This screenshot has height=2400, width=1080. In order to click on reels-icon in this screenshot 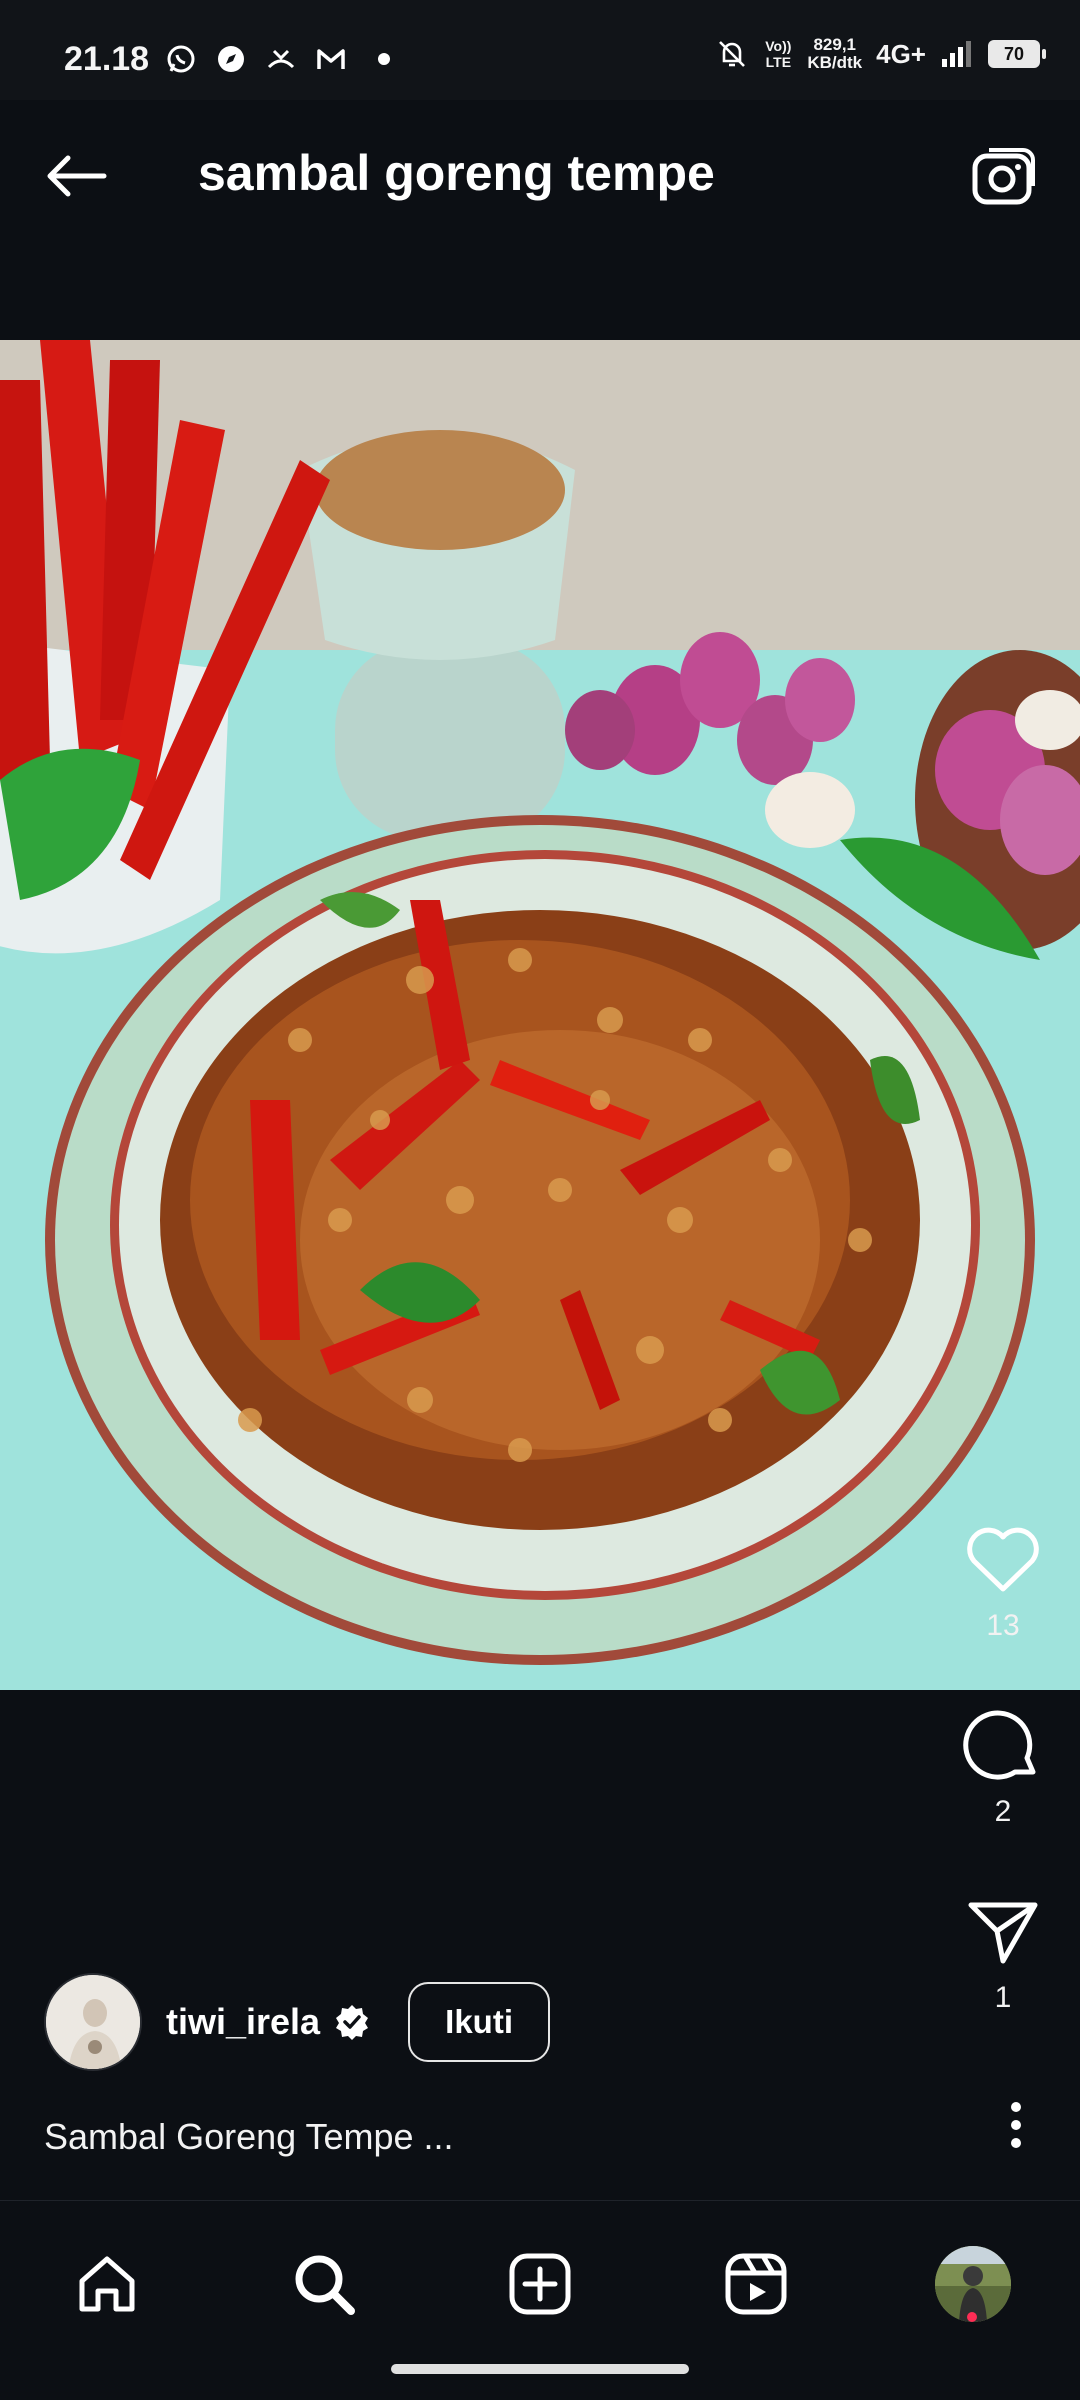, I will do `click(756, 2284)`.